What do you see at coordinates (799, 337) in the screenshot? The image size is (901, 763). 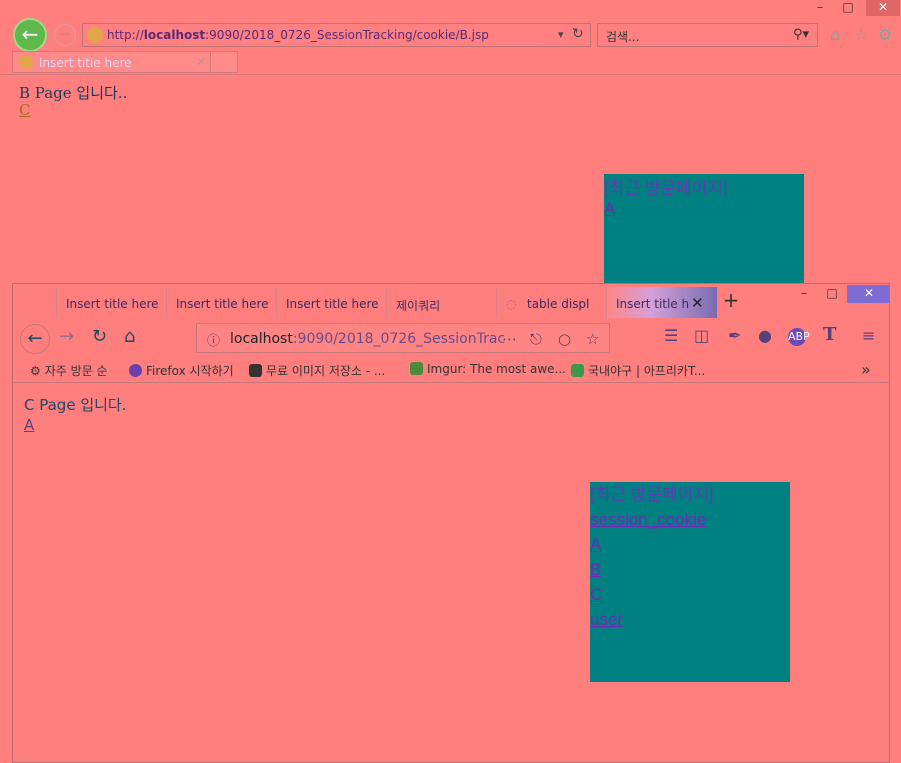 I see `adblock-icon: ABP` at bounding box center [799, 337].